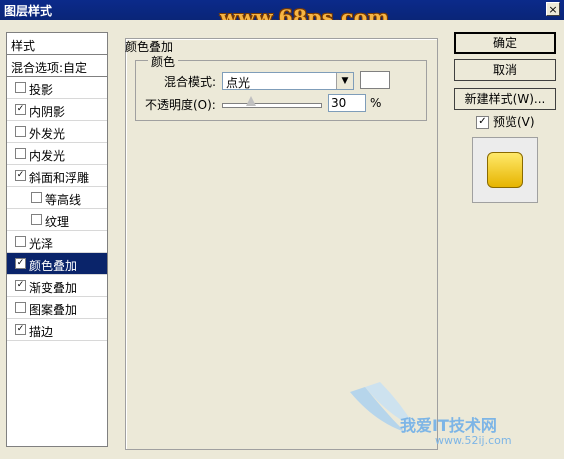 The image size is (564, 459). Describe the element at coordinates (514, 122) in the screenshot. I see `preview-label: 预览(V)` at that location.